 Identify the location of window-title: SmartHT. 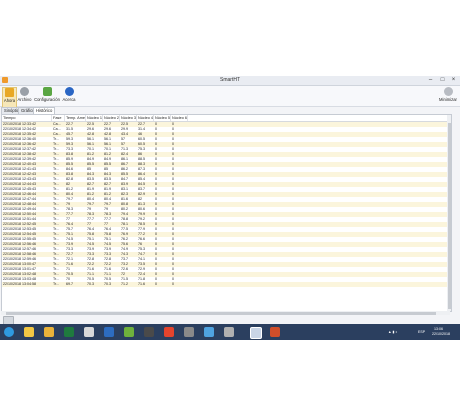
(230, 80).